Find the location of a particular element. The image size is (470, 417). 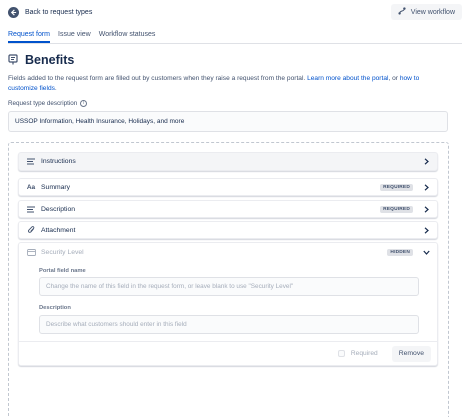

description-end: . is located at coordinates (55, 88).